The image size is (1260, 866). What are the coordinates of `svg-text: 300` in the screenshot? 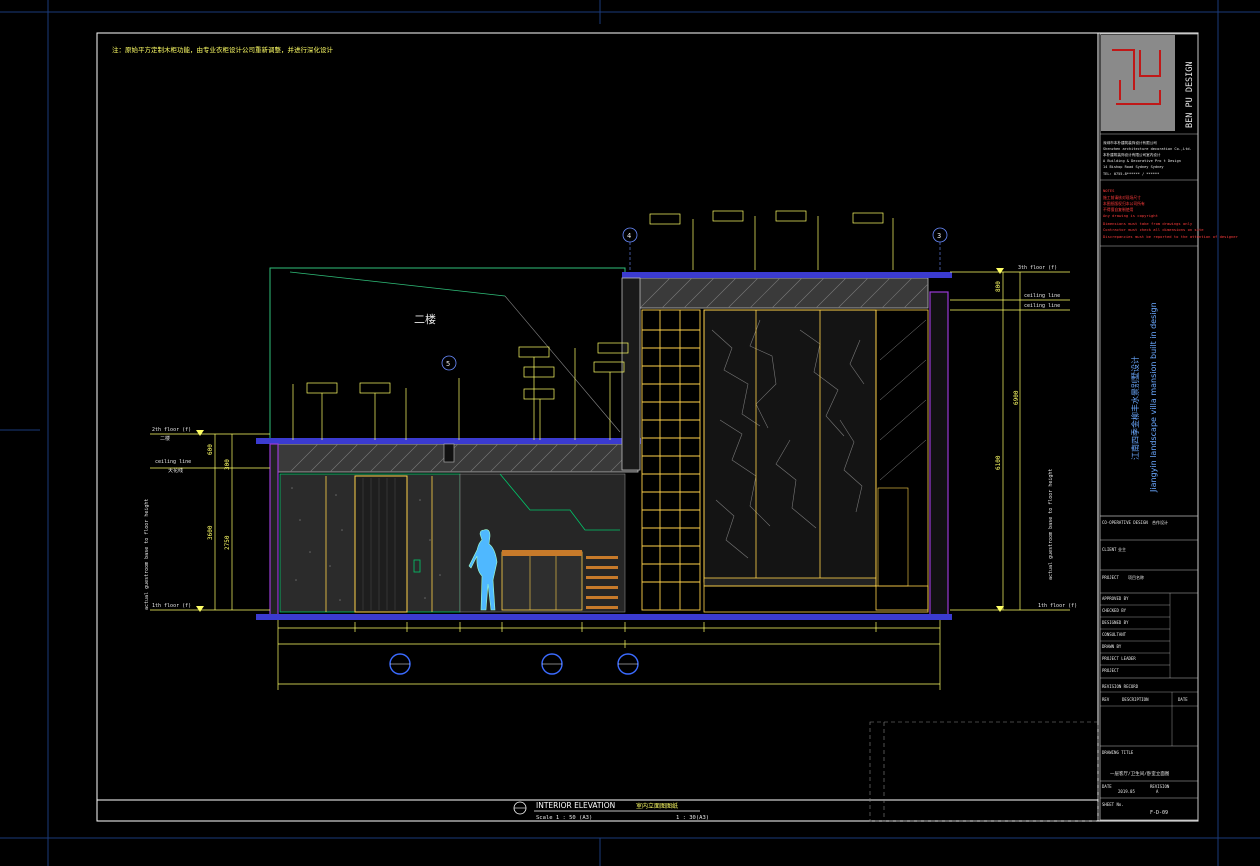 It's located at (227, 464).